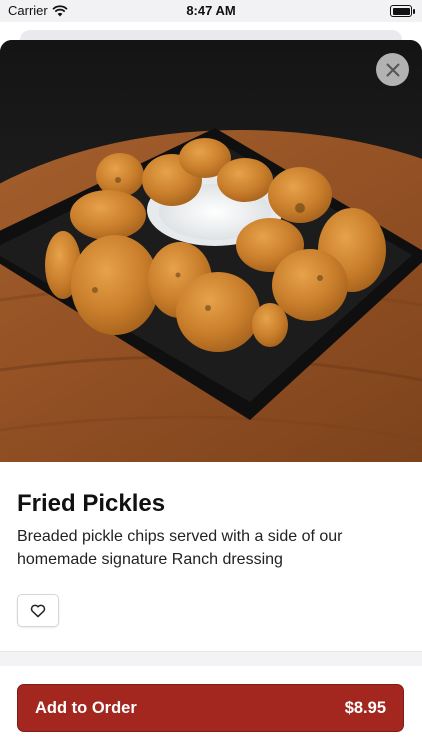 This screenshot has height=750, width=422. What do you see at coordinates (86, 707) in the screenshot?
I see `add-to-order-label: Add to Order` at bounding box center [86, 707].